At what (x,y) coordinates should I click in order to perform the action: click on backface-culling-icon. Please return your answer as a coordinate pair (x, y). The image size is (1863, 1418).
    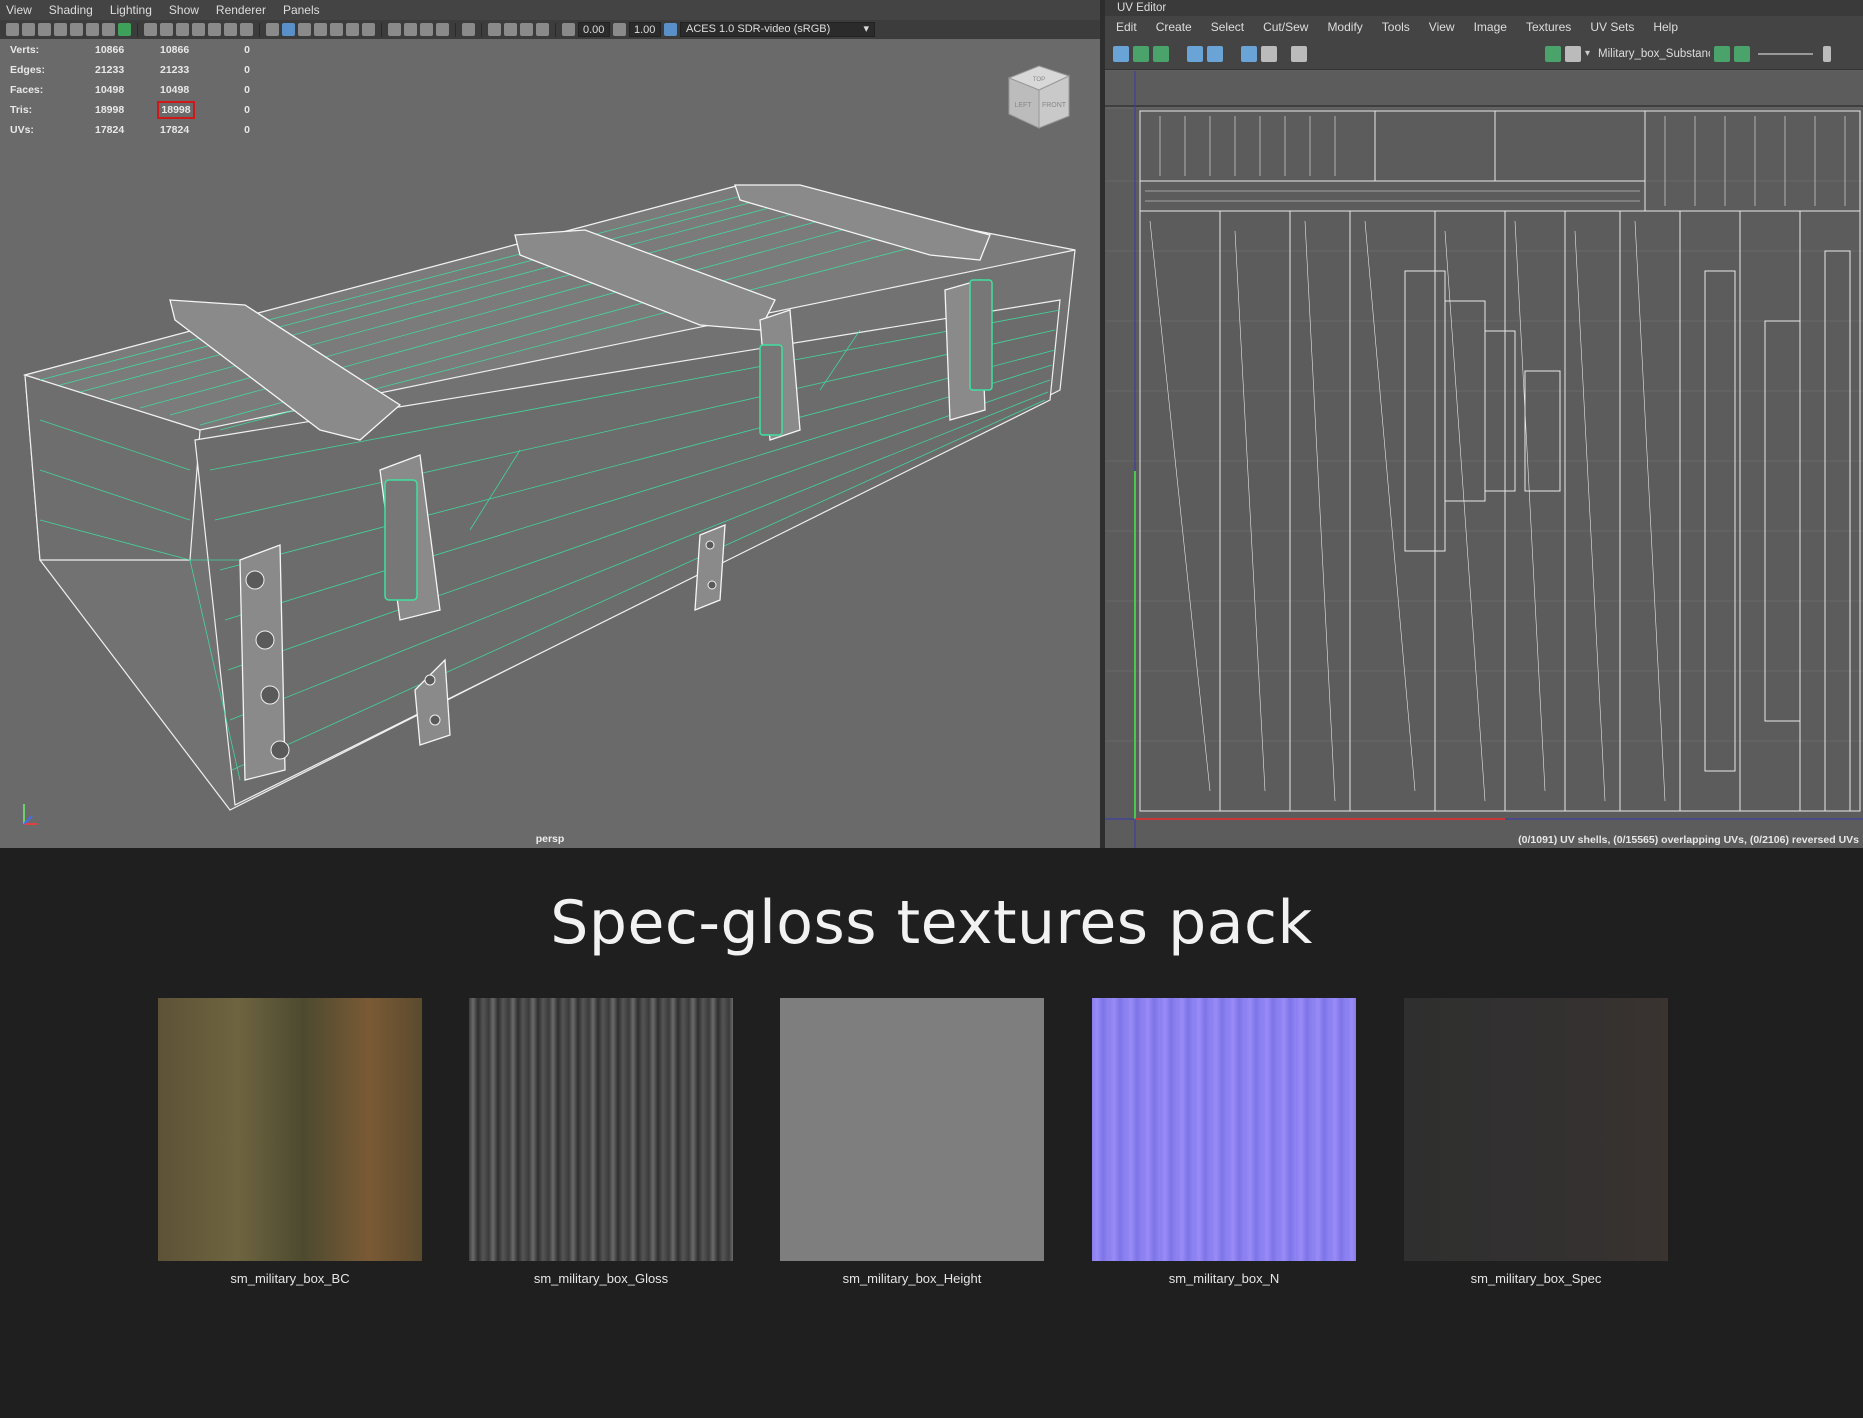
    Looking at the image, I should click on (542, 29).